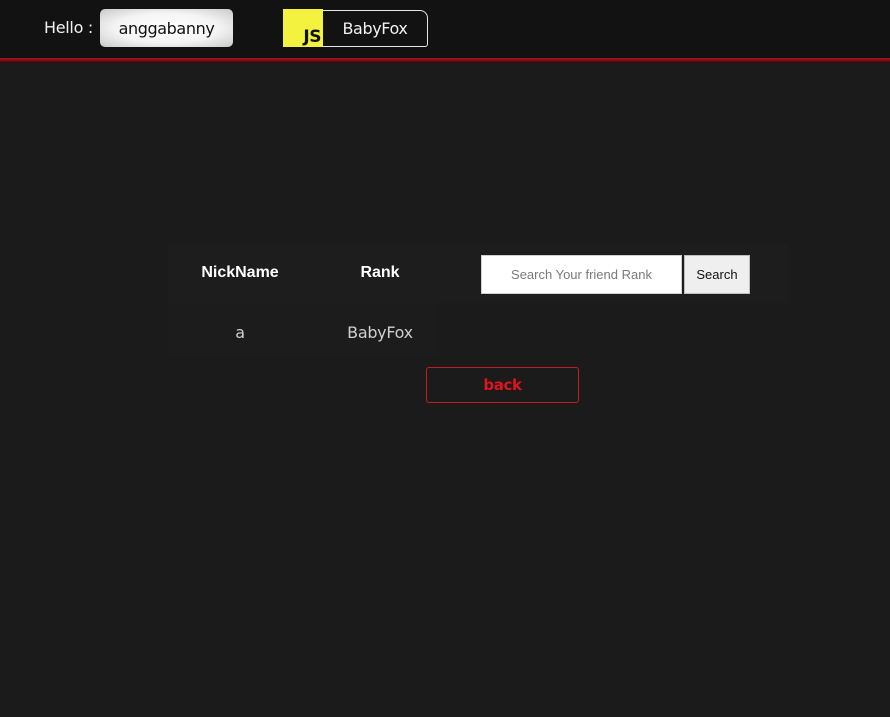 The height and width of the screenshot is (717, 890). Describe the element at coordinates (166, 28) in the screenshot. I see `username-badge: anggabanny` at that location.